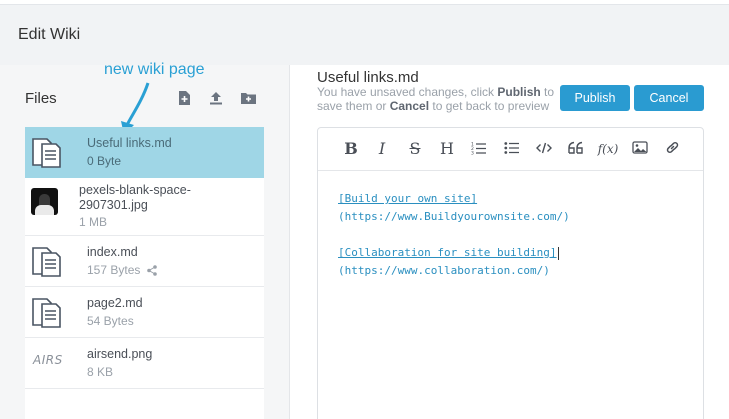 The height and width of the screenshot is (419, 729). I want to click on quote-button, so click(576, 149).